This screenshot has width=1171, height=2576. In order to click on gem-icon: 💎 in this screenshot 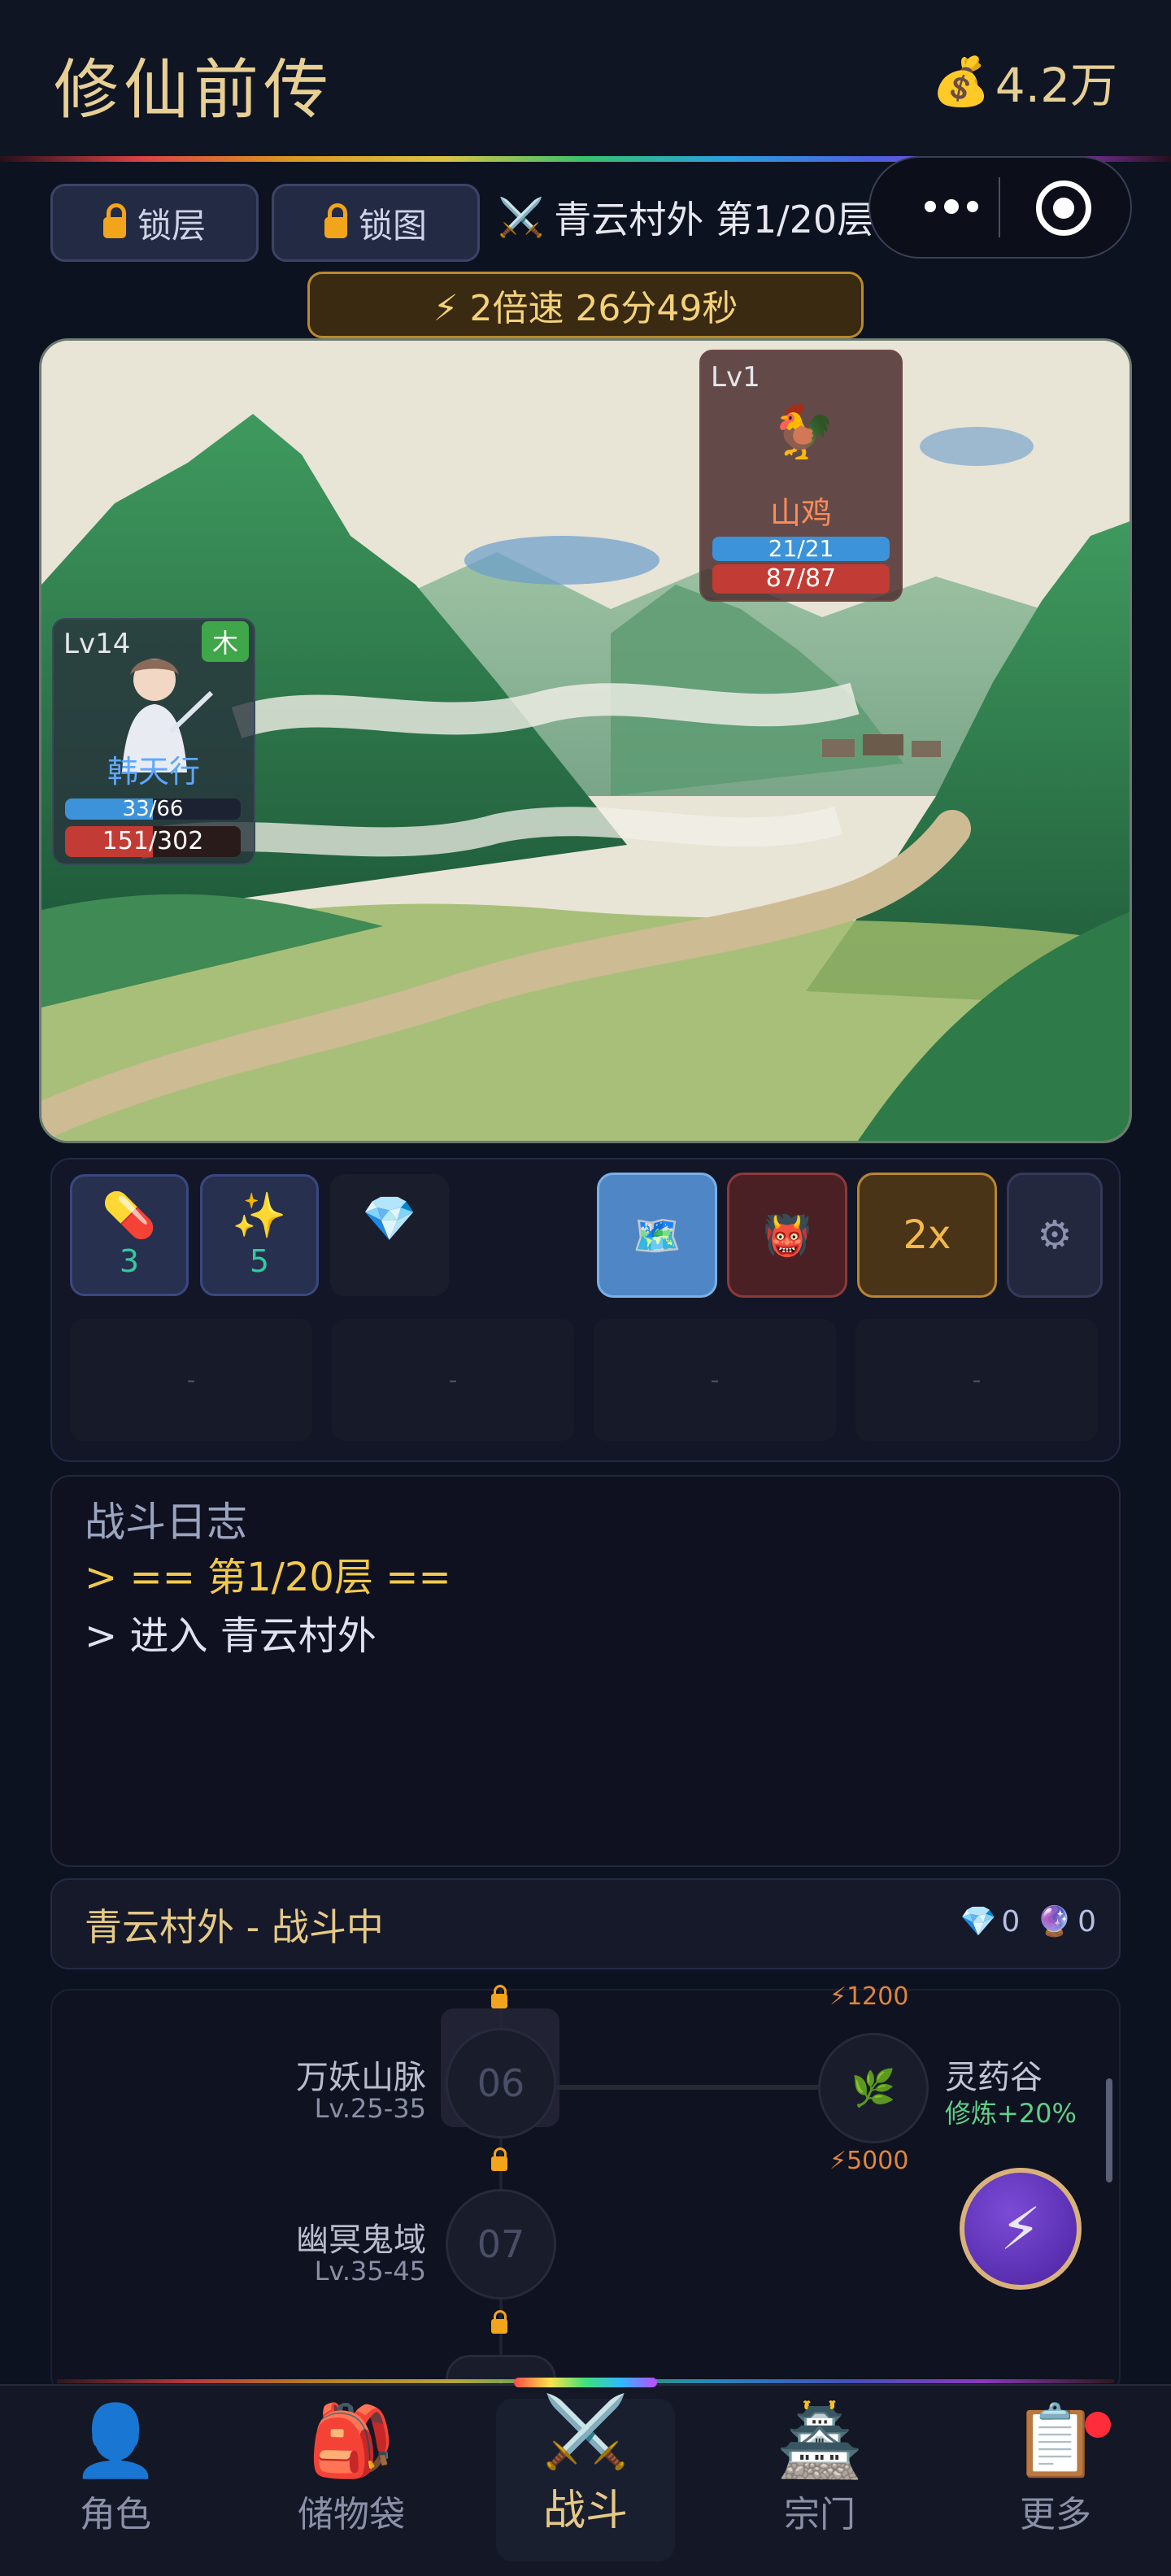, I will do `click(390, 1219)`.